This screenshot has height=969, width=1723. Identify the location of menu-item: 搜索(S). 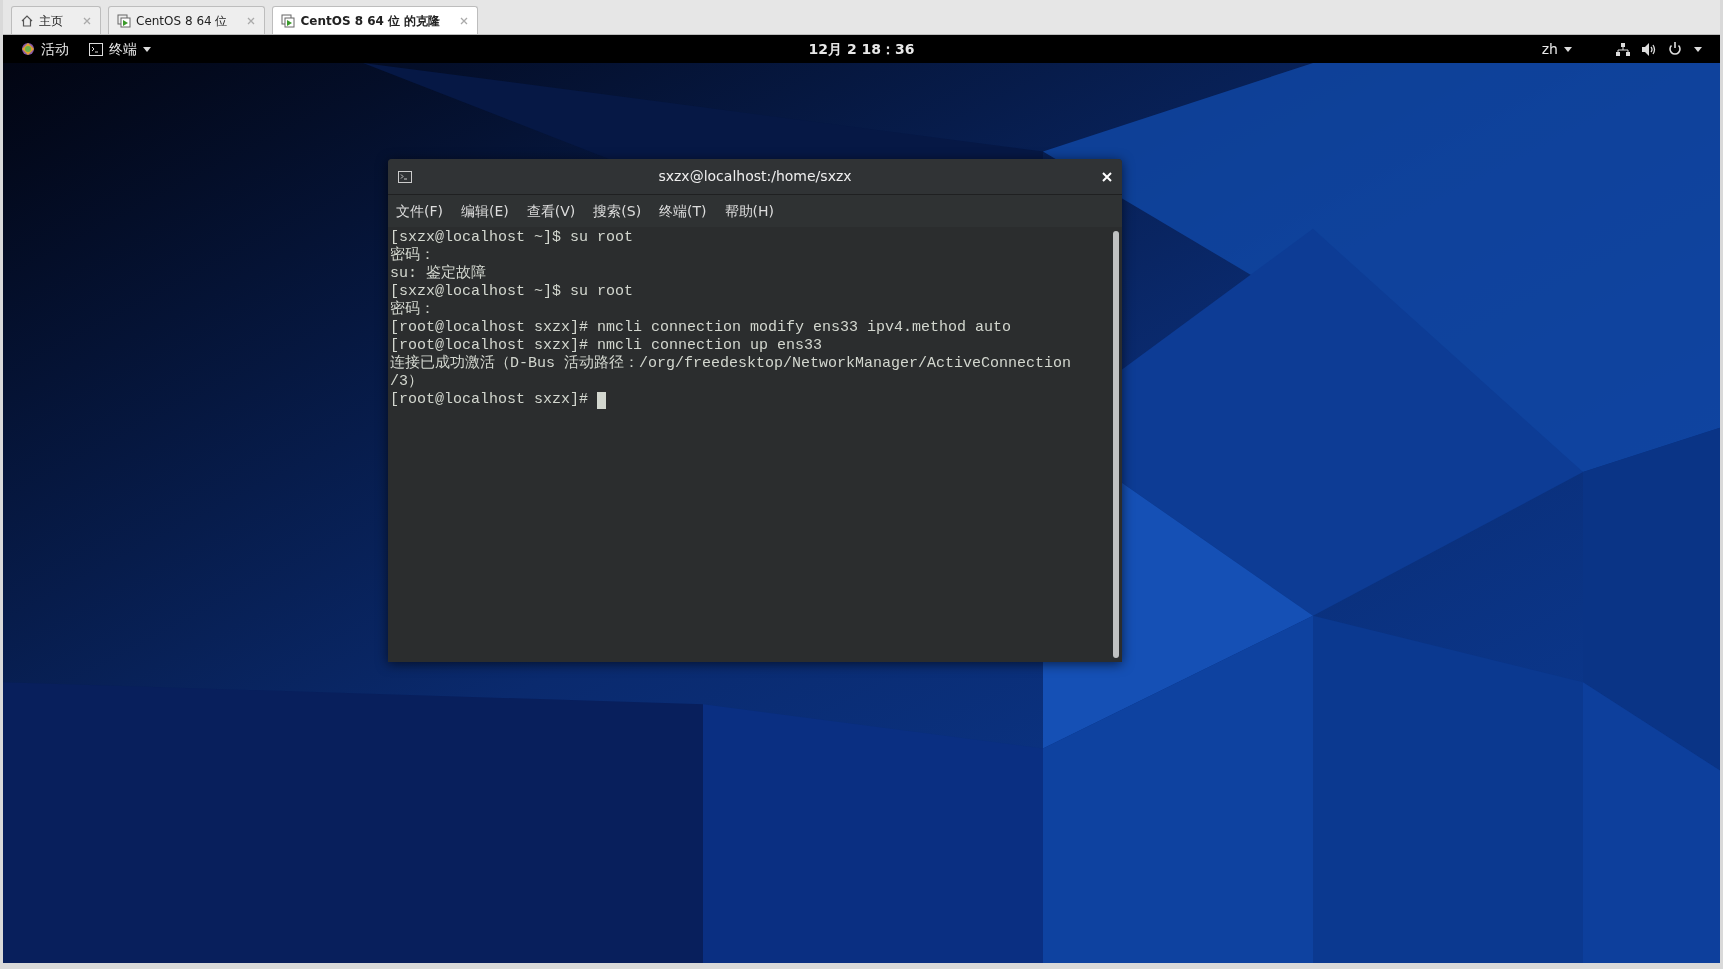
(617, 211).